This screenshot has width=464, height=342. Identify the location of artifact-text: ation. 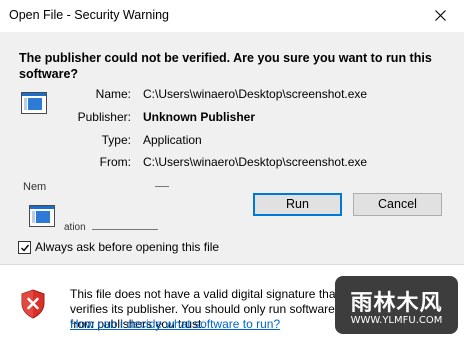
(75, 227).